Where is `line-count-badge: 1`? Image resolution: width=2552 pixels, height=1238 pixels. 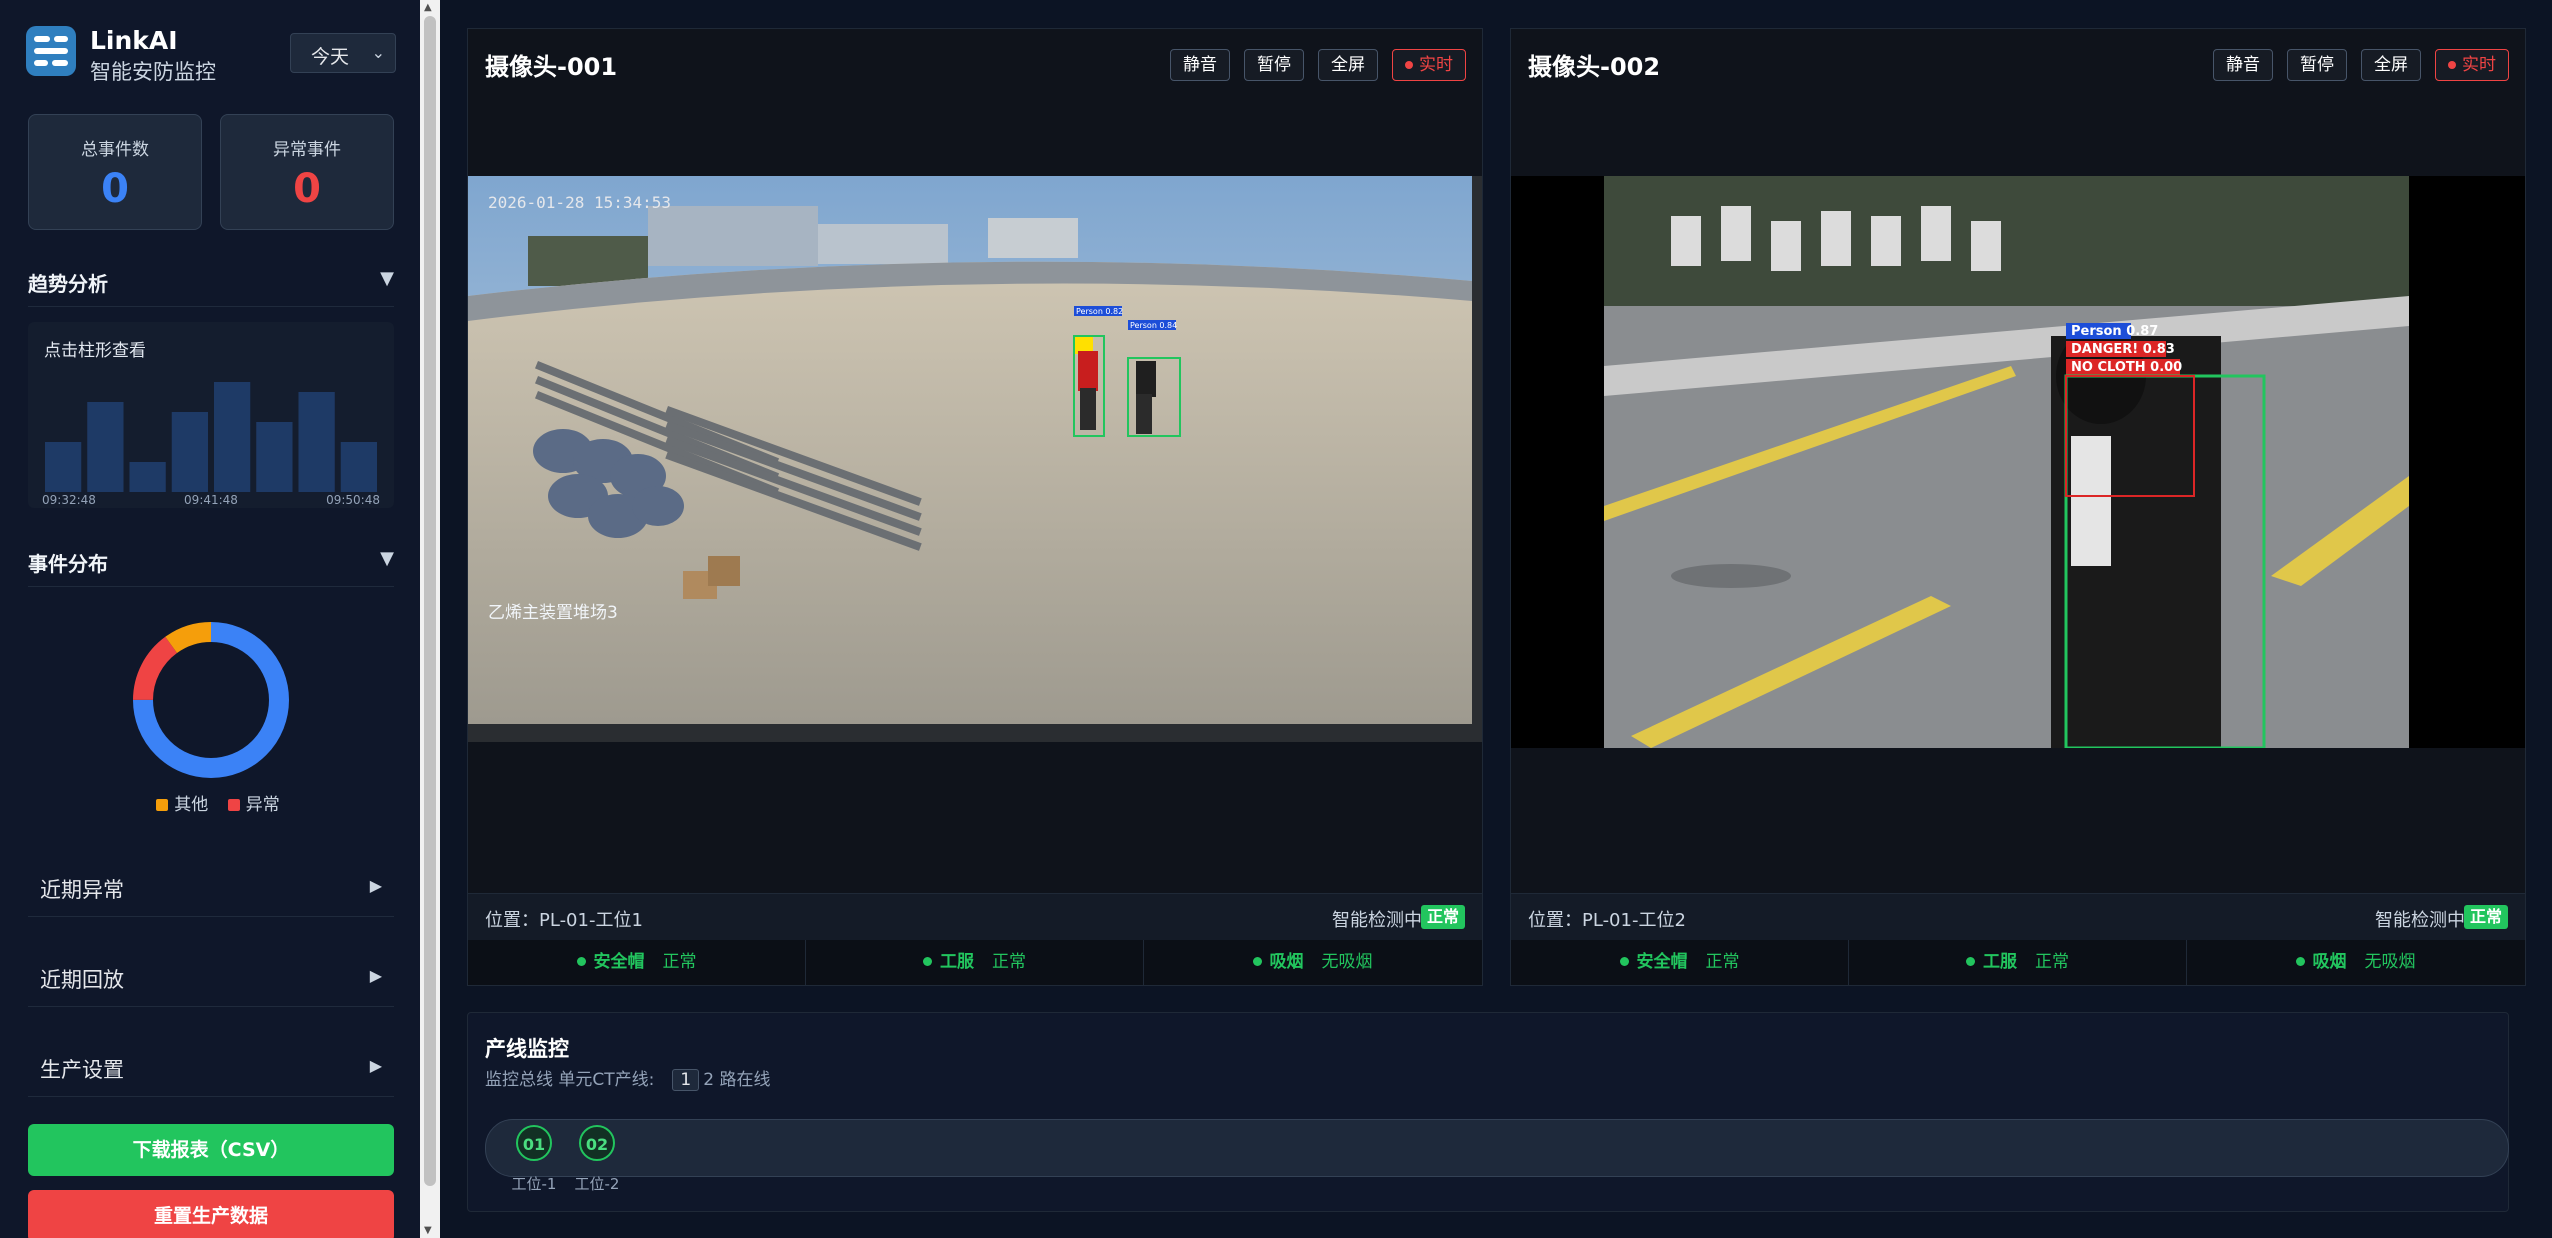 line-count-badge: 1 is located at coordinates (686, 1080).